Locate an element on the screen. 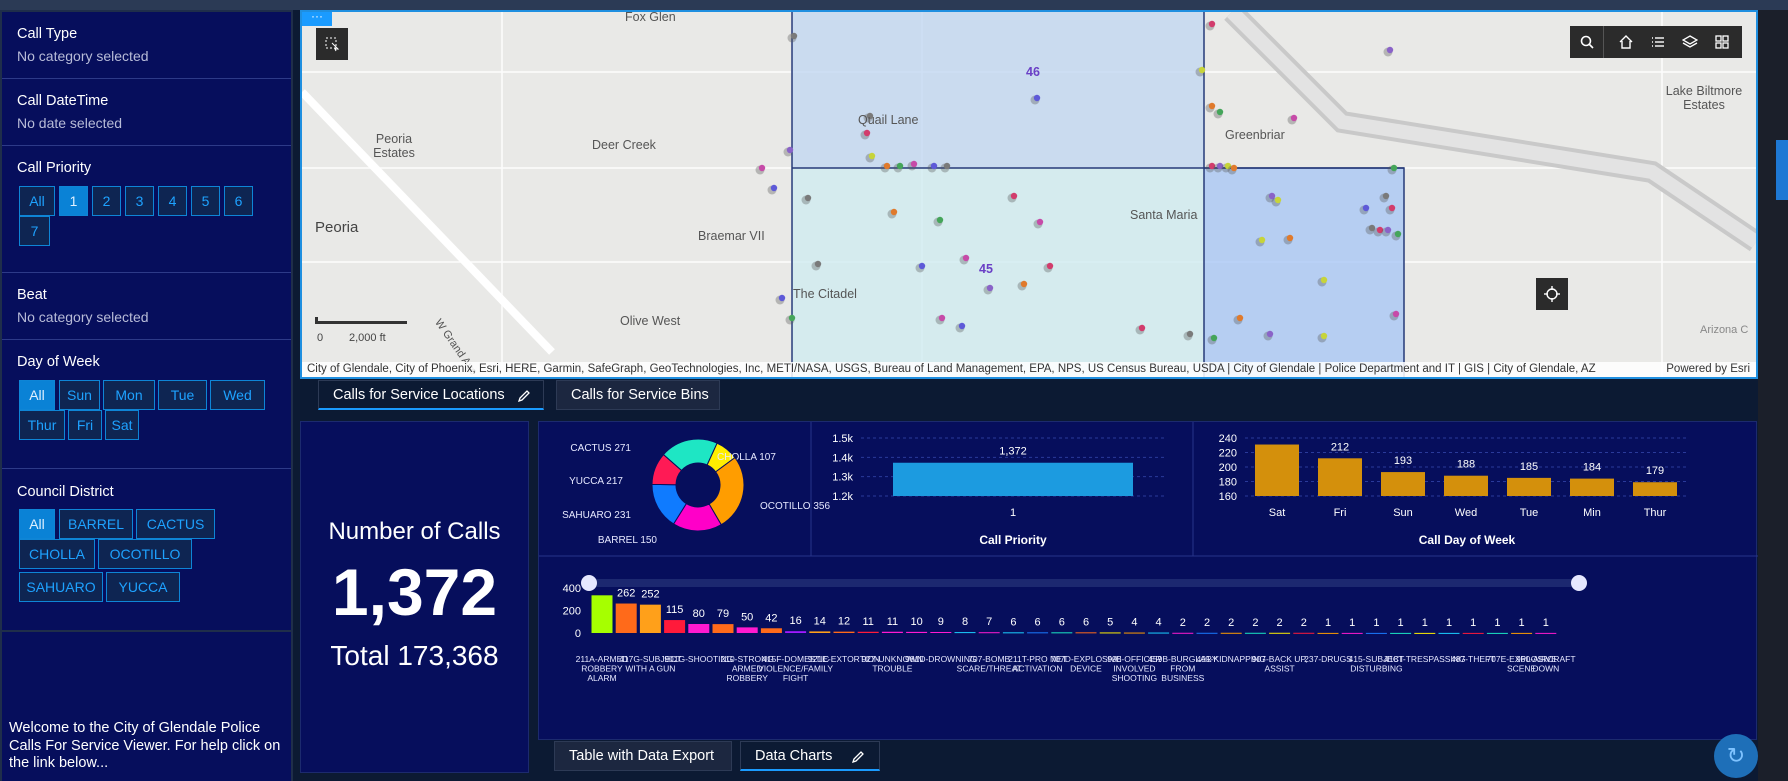 This screenshot has height=781, width=1788. day_of_week-chip: Sat is located at coordinates (122, 425).